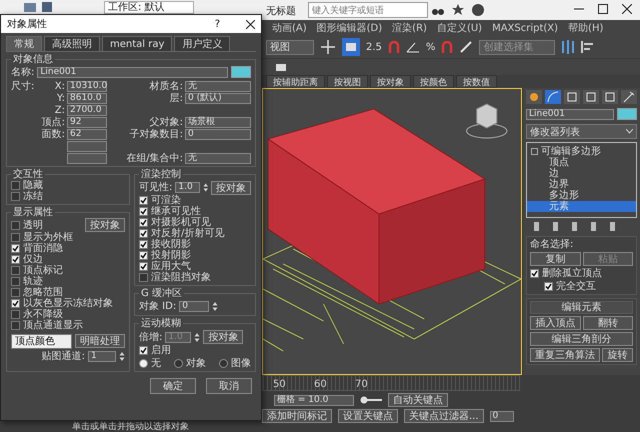 Image resolution: width=640 pixels, height=432 pixels. Describe the element at coordinates (588, 47) in the screenshot. I see `align-icon` at that location.